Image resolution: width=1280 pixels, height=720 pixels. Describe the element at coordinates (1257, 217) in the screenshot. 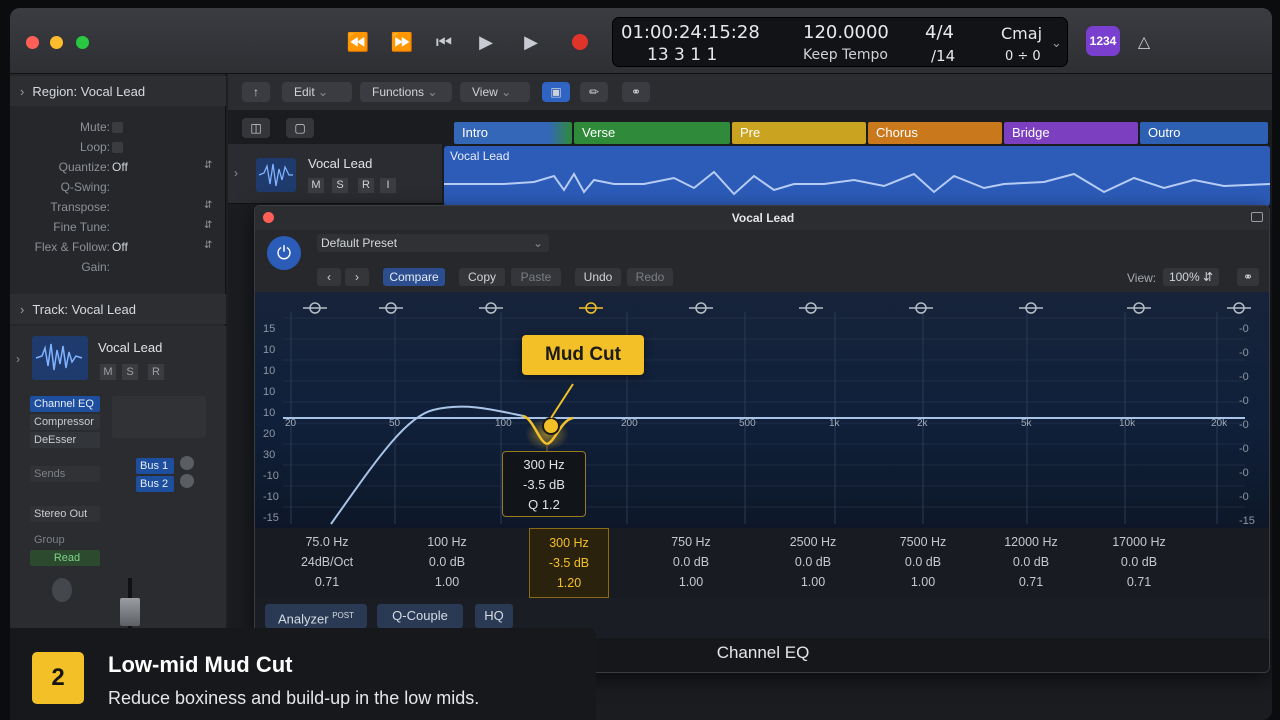

I see `link-icon` at that location.